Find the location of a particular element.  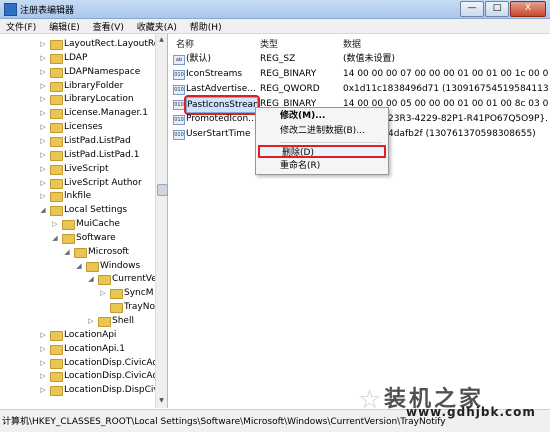

value-name: IconStreams is located at coordinates (221, 74).